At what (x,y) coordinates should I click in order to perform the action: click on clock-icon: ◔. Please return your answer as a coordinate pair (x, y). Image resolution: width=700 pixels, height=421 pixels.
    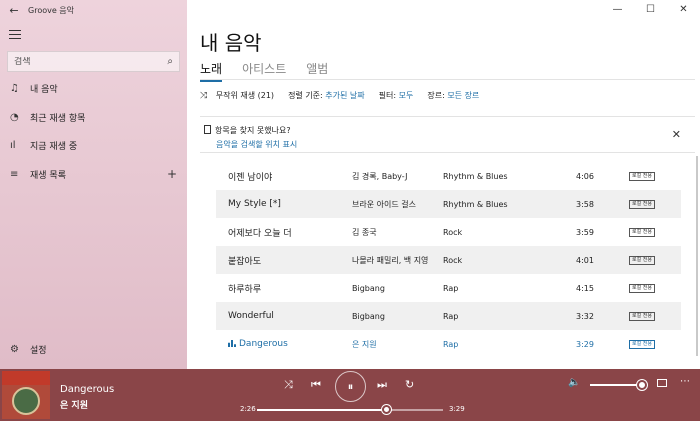
    Looking at the image, I should click on (14, 117).